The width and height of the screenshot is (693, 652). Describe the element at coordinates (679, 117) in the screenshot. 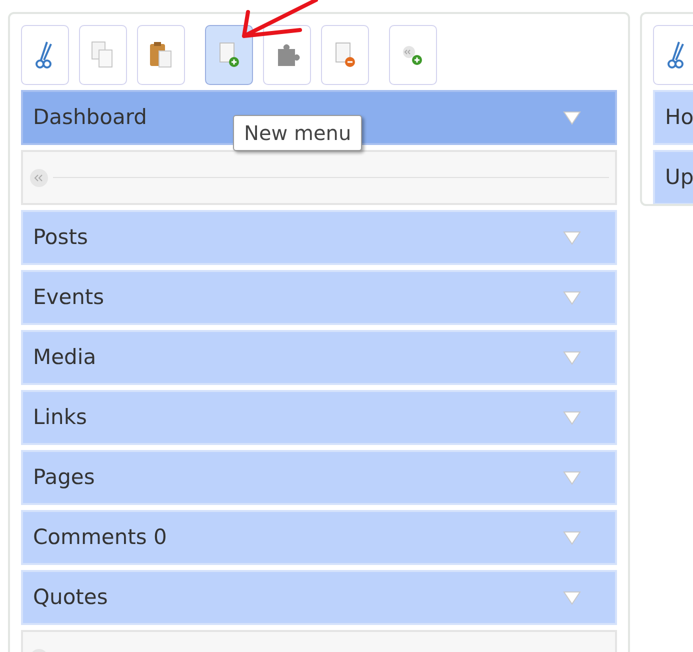

I see `menu-label: Ho` at that location.